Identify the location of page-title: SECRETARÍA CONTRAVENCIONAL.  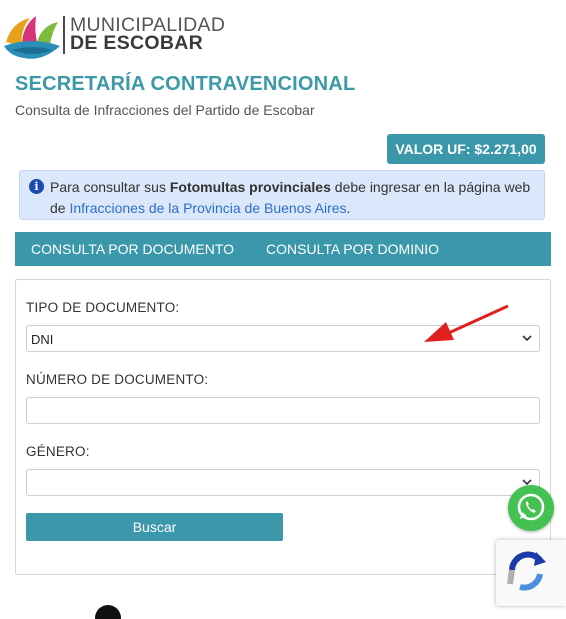
(185, 84).